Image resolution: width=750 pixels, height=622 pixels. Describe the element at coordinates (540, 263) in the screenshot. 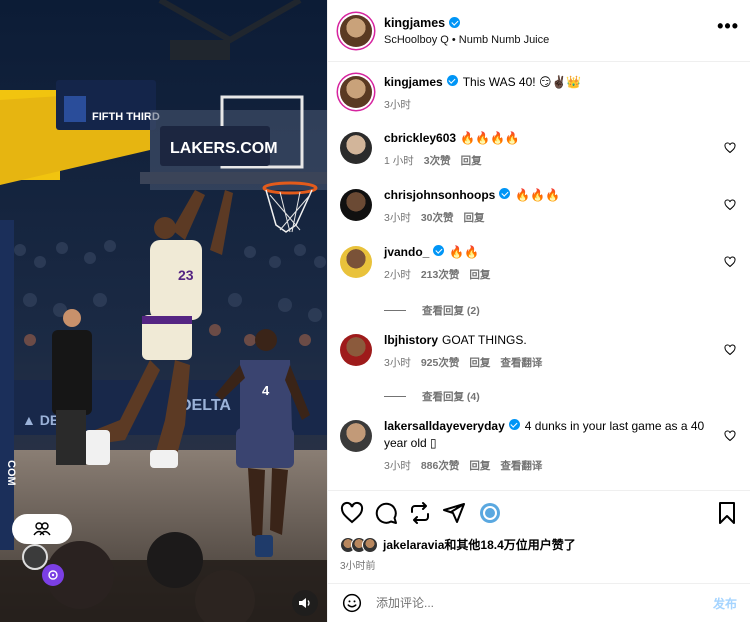

I see `comment: jvando_ 🔥🔥 2小时 213次赞 回复` at that location.